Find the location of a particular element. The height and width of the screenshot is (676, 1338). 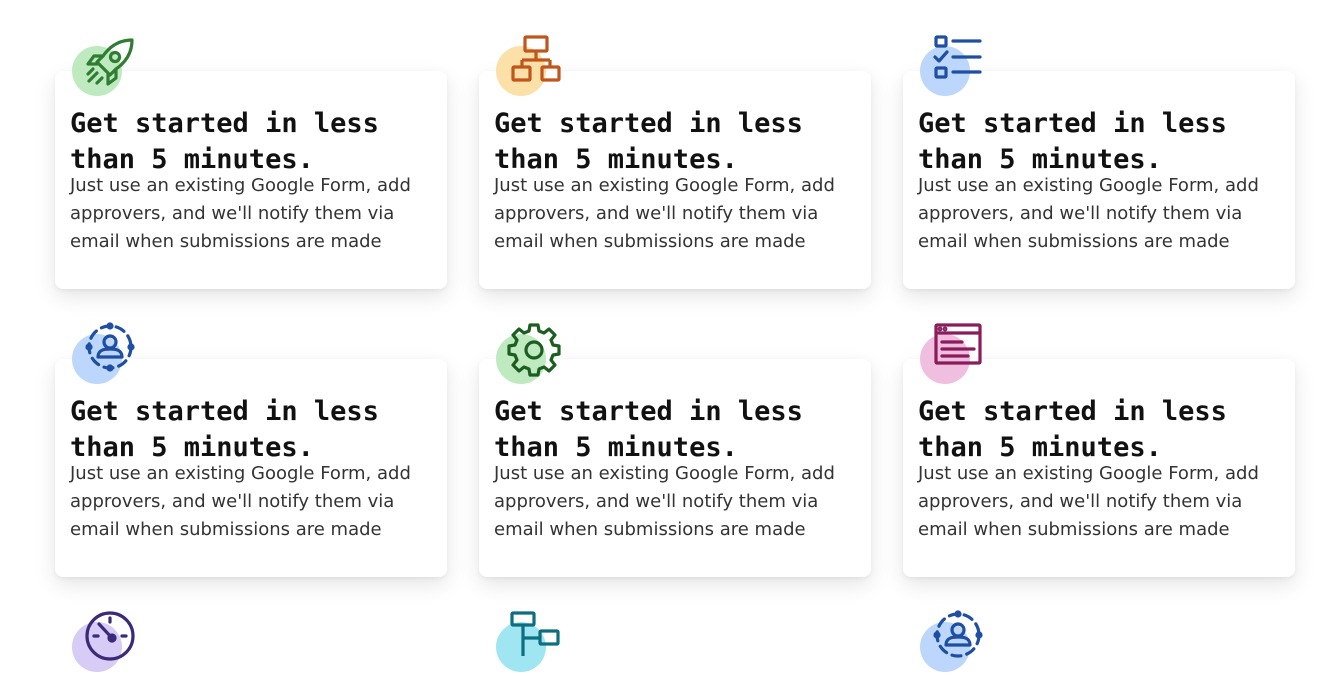

flowchart-icon is located at coordinates (529, 643).